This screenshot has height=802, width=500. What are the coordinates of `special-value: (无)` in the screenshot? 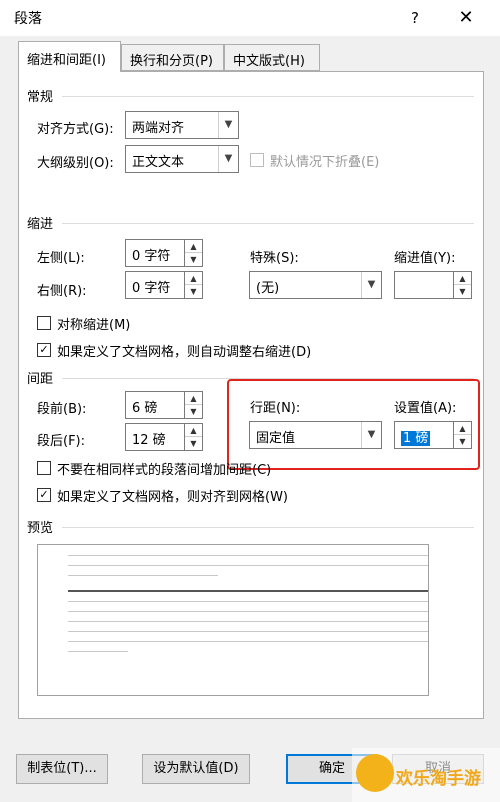 It's located at (268, 288).